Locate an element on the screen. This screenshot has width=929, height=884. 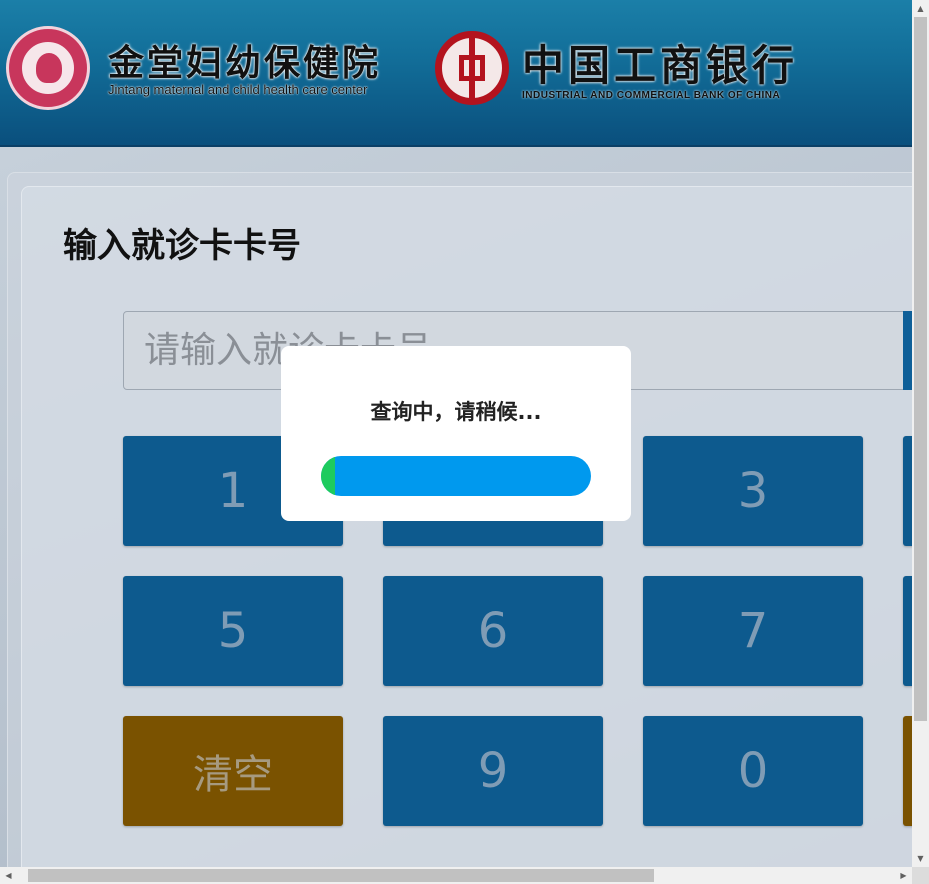
progress-bar is located at coordinates (456, 476).